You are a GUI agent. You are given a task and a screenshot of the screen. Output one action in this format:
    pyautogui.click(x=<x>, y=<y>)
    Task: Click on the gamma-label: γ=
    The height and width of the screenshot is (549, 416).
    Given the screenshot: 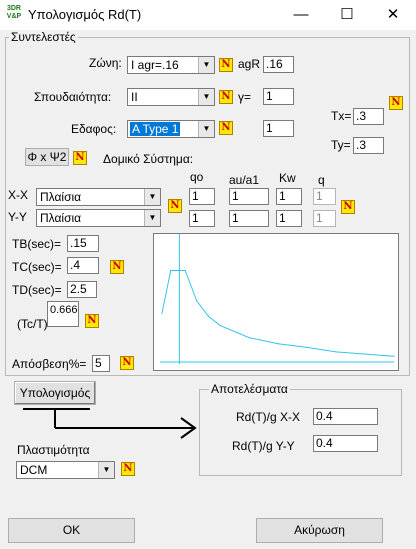 What is the action you would take?
    pyautogui.click(x=245, y=97)
    